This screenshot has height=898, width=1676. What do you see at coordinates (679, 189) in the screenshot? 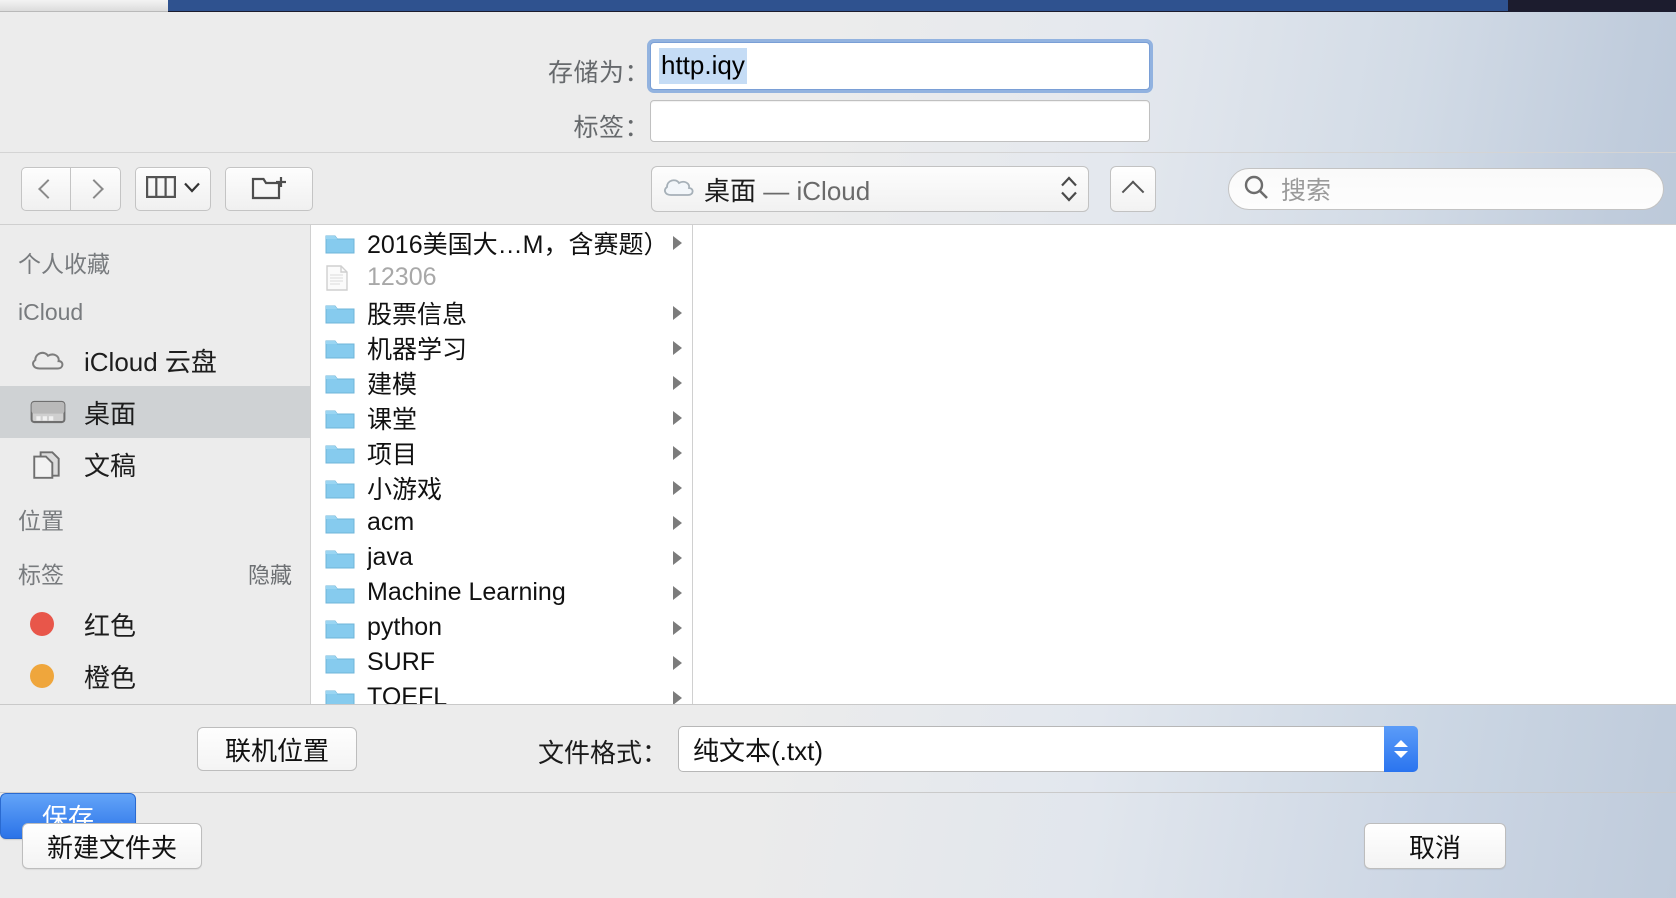
I see `cloud-icon` at bounding box center [679, 189].